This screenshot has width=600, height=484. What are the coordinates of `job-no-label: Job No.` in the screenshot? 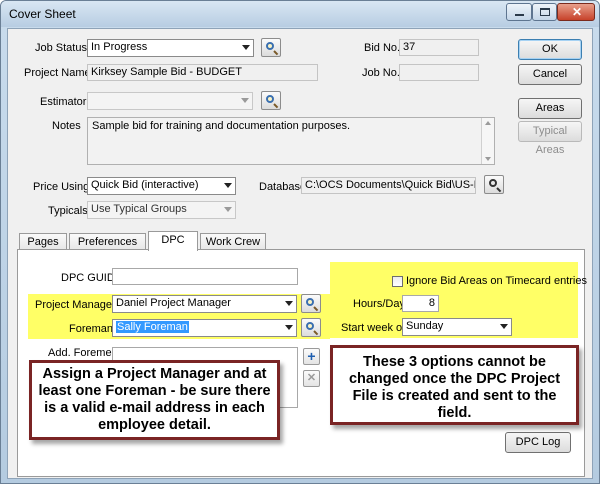 It's located at (381, 73).